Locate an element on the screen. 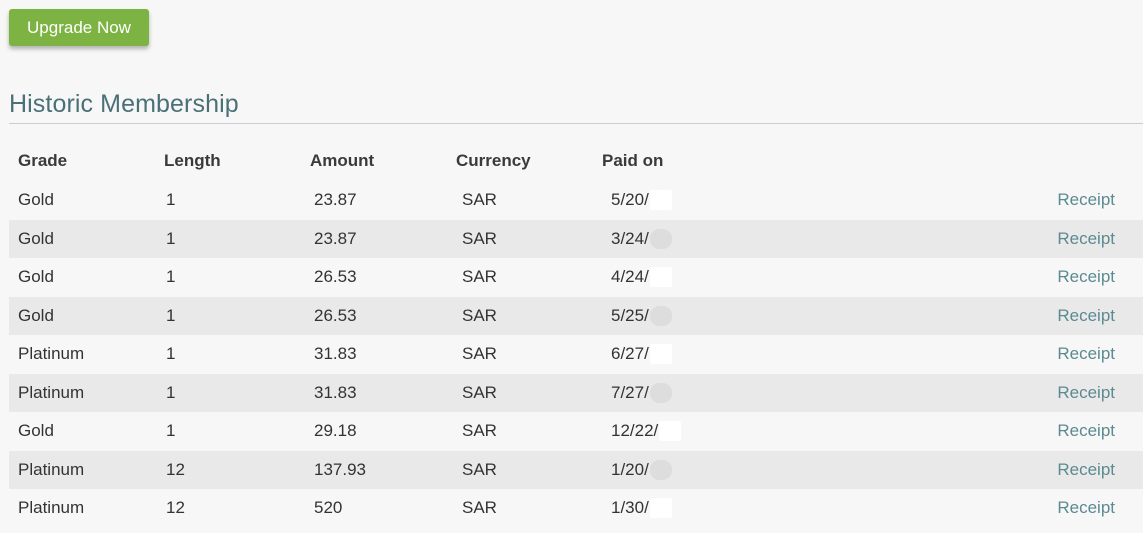 This screenshot has height=533, width=1143. paid-on-date: 4/24/ is located at coordinates (630, 277).